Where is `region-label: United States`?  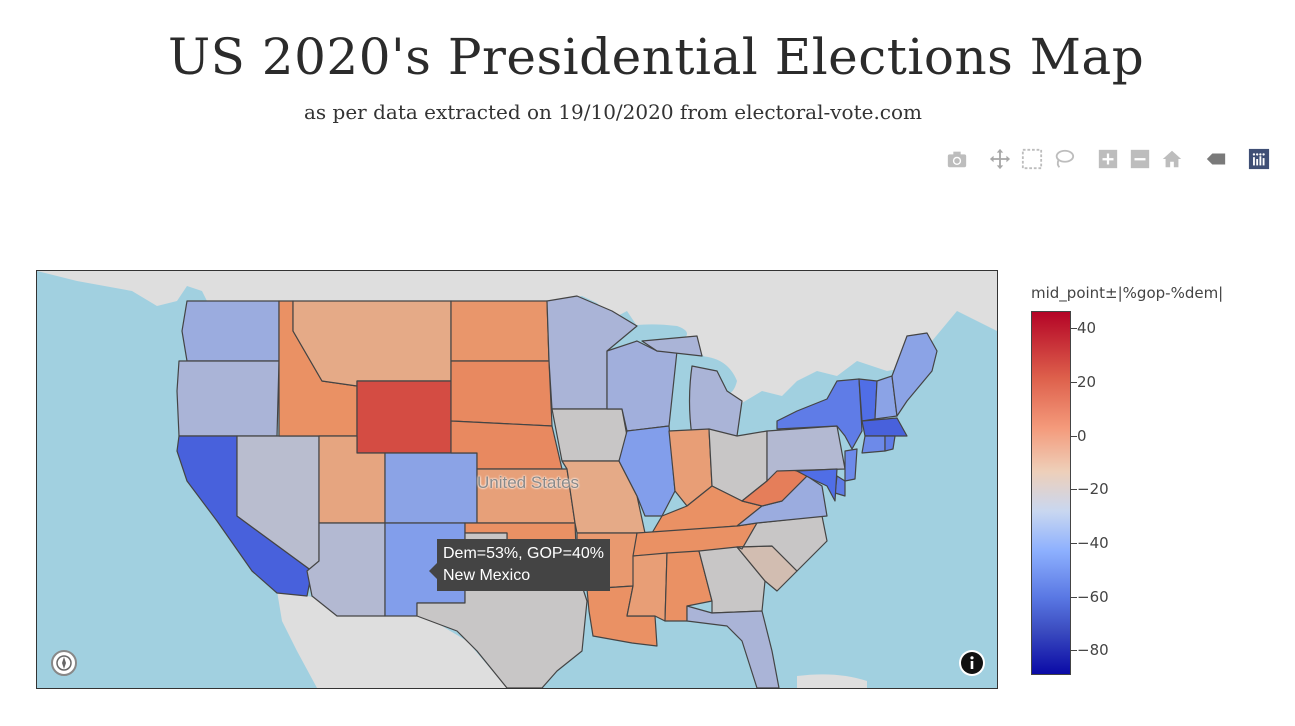 region-label: United States is located at coordinates (528, 482).